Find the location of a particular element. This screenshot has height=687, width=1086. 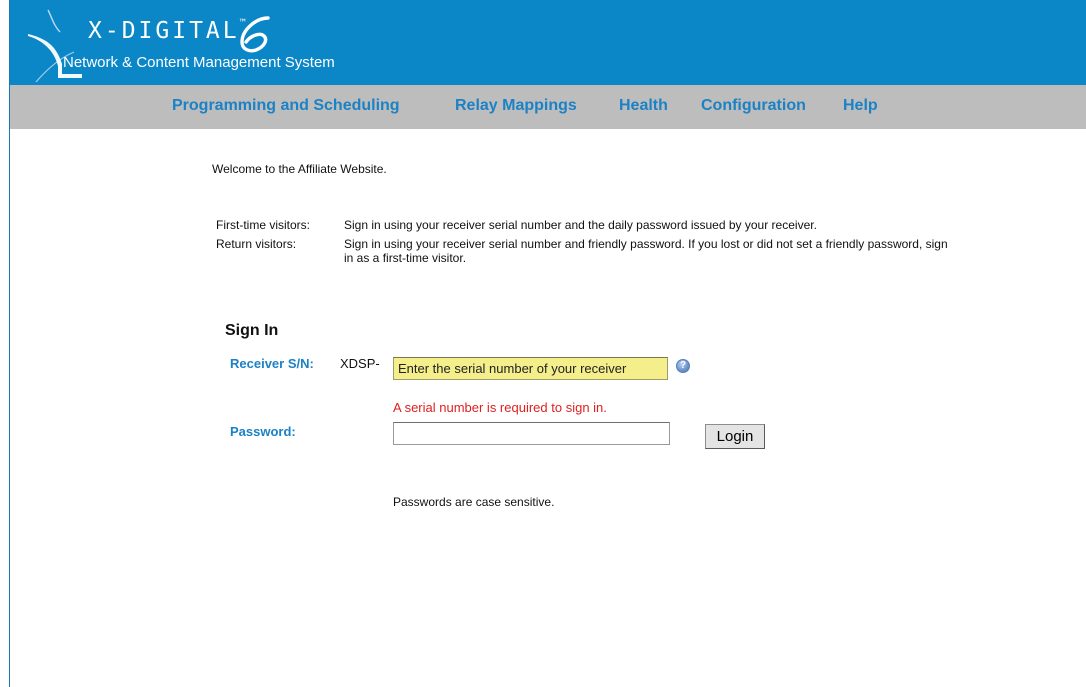

login-button: Login is located at coordinates (735, 436).